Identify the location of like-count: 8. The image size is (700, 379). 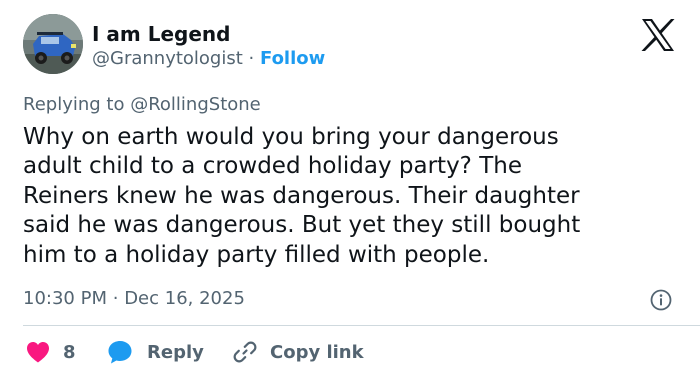
(69, 352).